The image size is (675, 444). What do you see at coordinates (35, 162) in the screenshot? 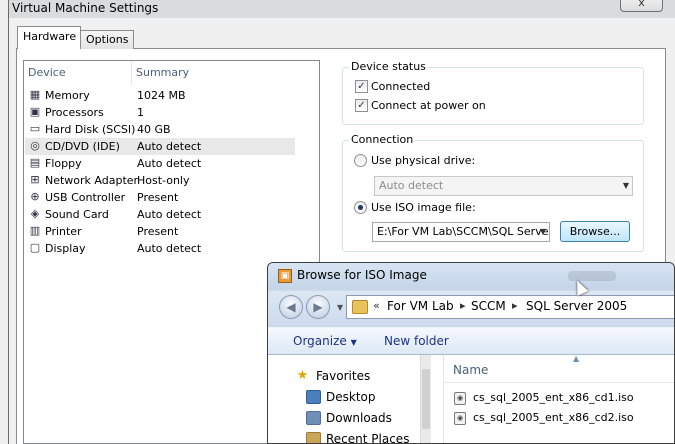
I see `floppy-icon: ▤` at bounding box center [35, 162].